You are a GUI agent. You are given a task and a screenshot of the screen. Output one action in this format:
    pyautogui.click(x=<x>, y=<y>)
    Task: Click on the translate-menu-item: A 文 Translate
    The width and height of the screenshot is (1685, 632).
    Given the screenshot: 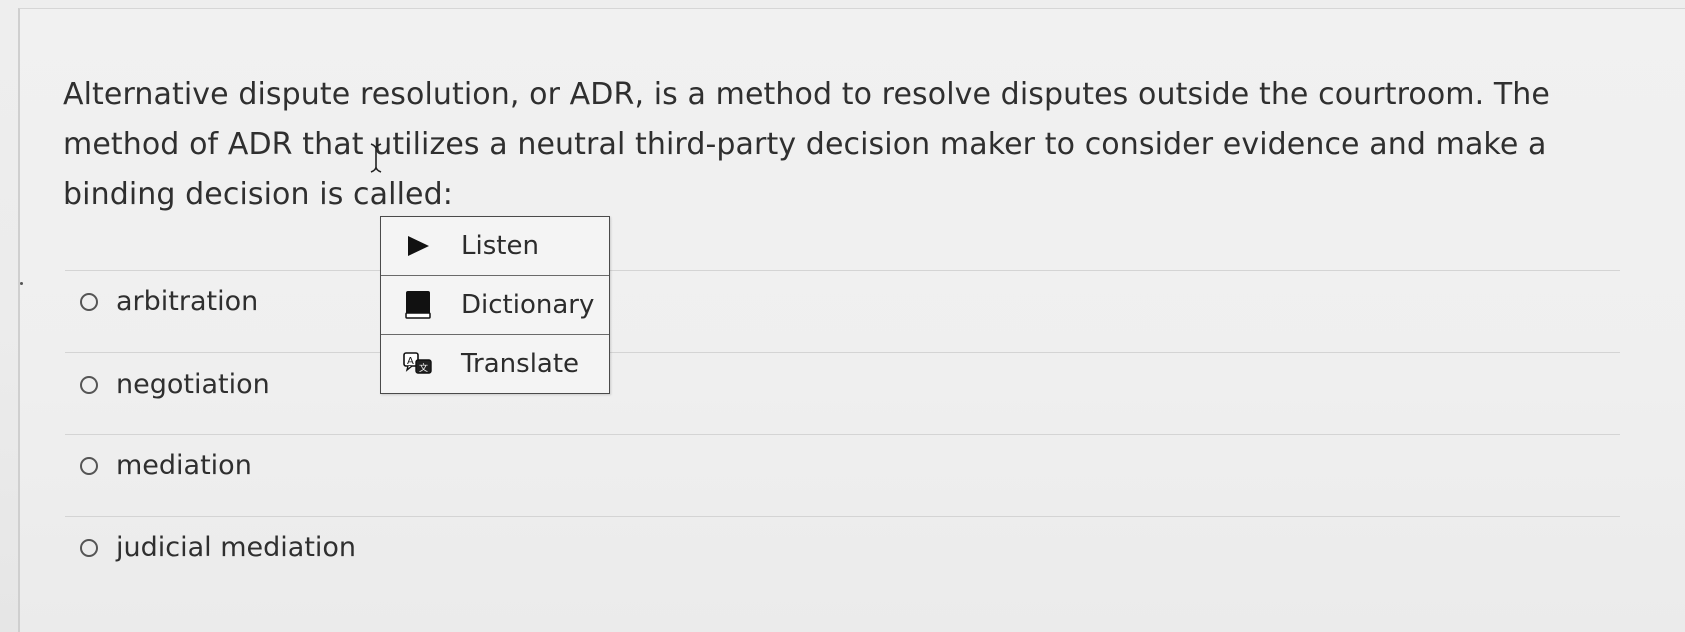 What is the action you would take?
    pyautogui.click(x=495, y=364)
    